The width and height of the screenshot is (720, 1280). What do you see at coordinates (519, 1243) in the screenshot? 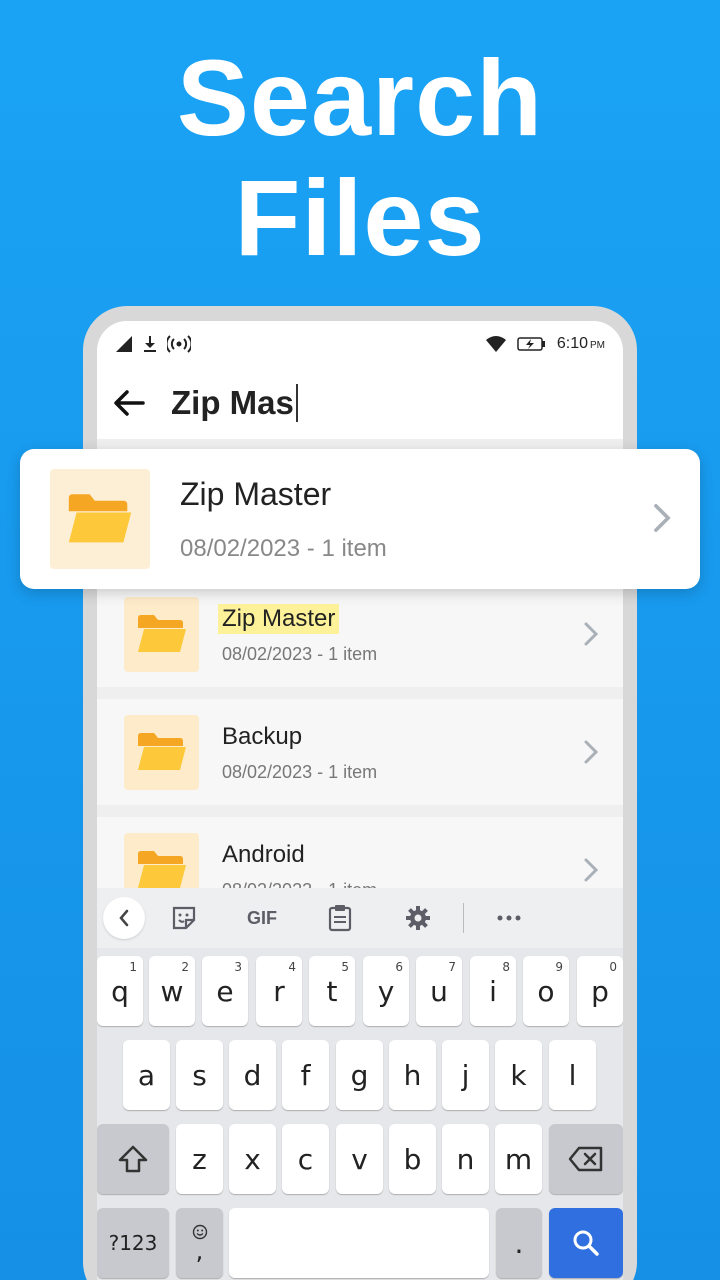
I see `period-key: .` at bounding box center [519, 1243].